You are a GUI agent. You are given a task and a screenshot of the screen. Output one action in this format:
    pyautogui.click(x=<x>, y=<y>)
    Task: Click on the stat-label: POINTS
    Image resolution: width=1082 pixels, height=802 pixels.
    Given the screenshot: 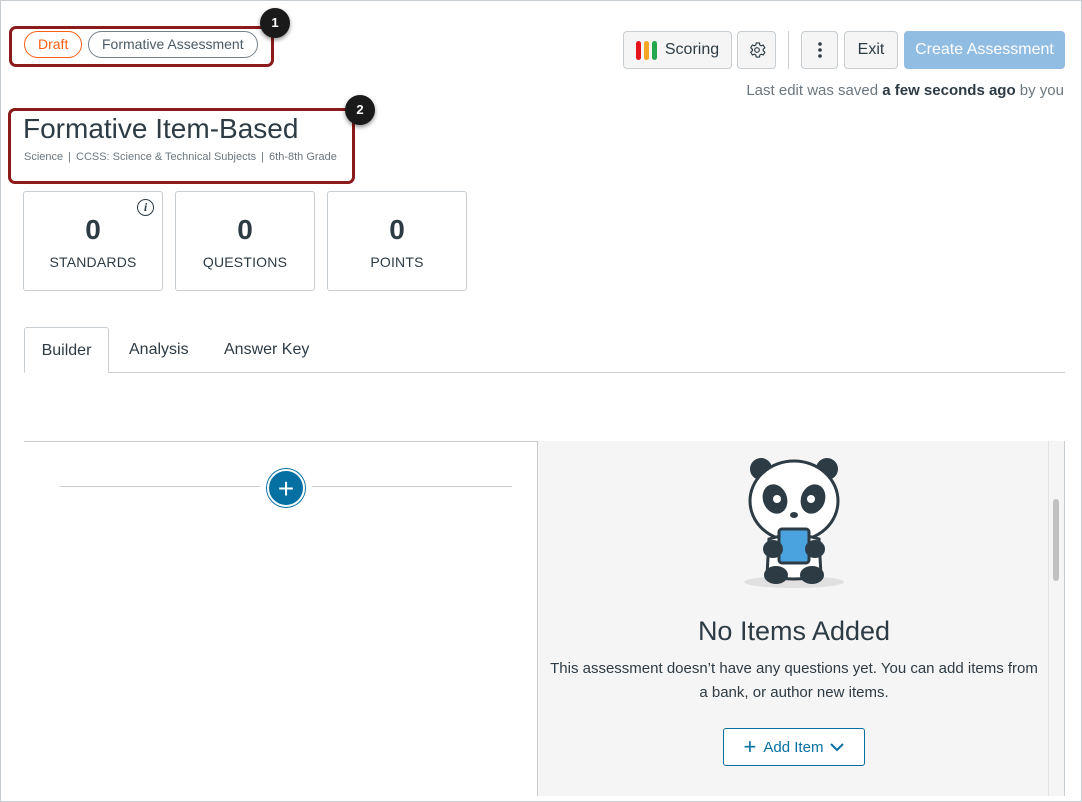 What is the action you would take?
    pyautogui.click(x=397, y=262)
    